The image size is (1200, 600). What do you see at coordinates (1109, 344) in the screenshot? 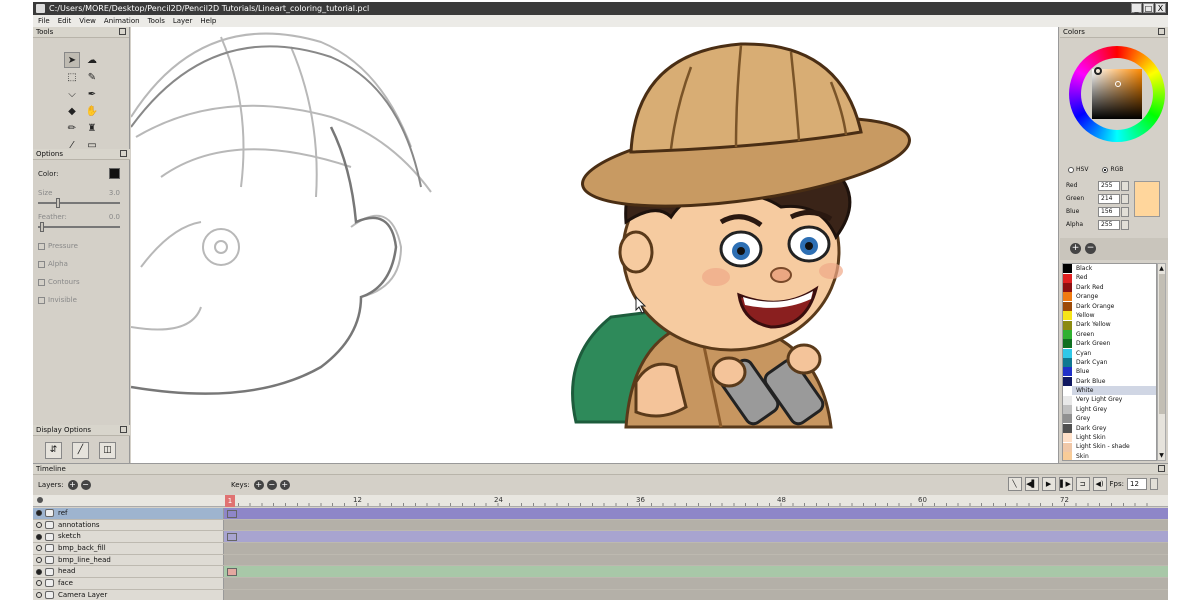
I see `palette-item: Dark Green` at bounding box center [1109, 344].